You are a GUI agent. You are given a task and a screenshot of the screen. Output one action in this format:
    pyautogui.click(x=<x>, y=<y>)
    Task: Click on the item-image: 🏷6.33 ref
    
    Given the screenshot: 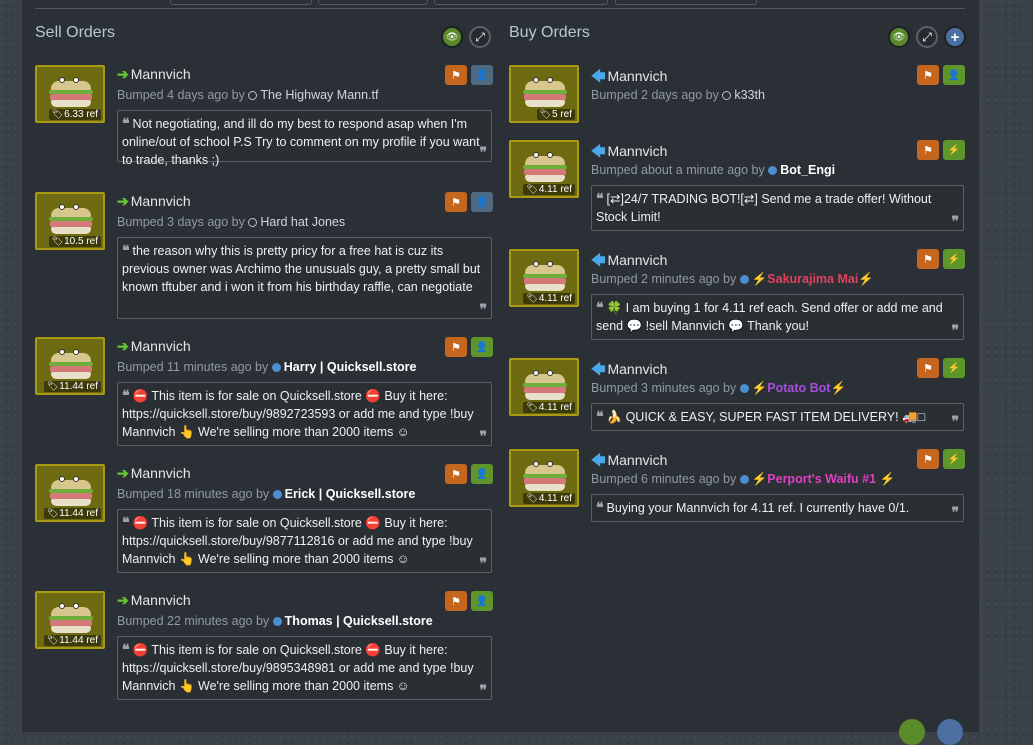 What is the action you would take?
    pyautogui.click(x=70, y=94)
    